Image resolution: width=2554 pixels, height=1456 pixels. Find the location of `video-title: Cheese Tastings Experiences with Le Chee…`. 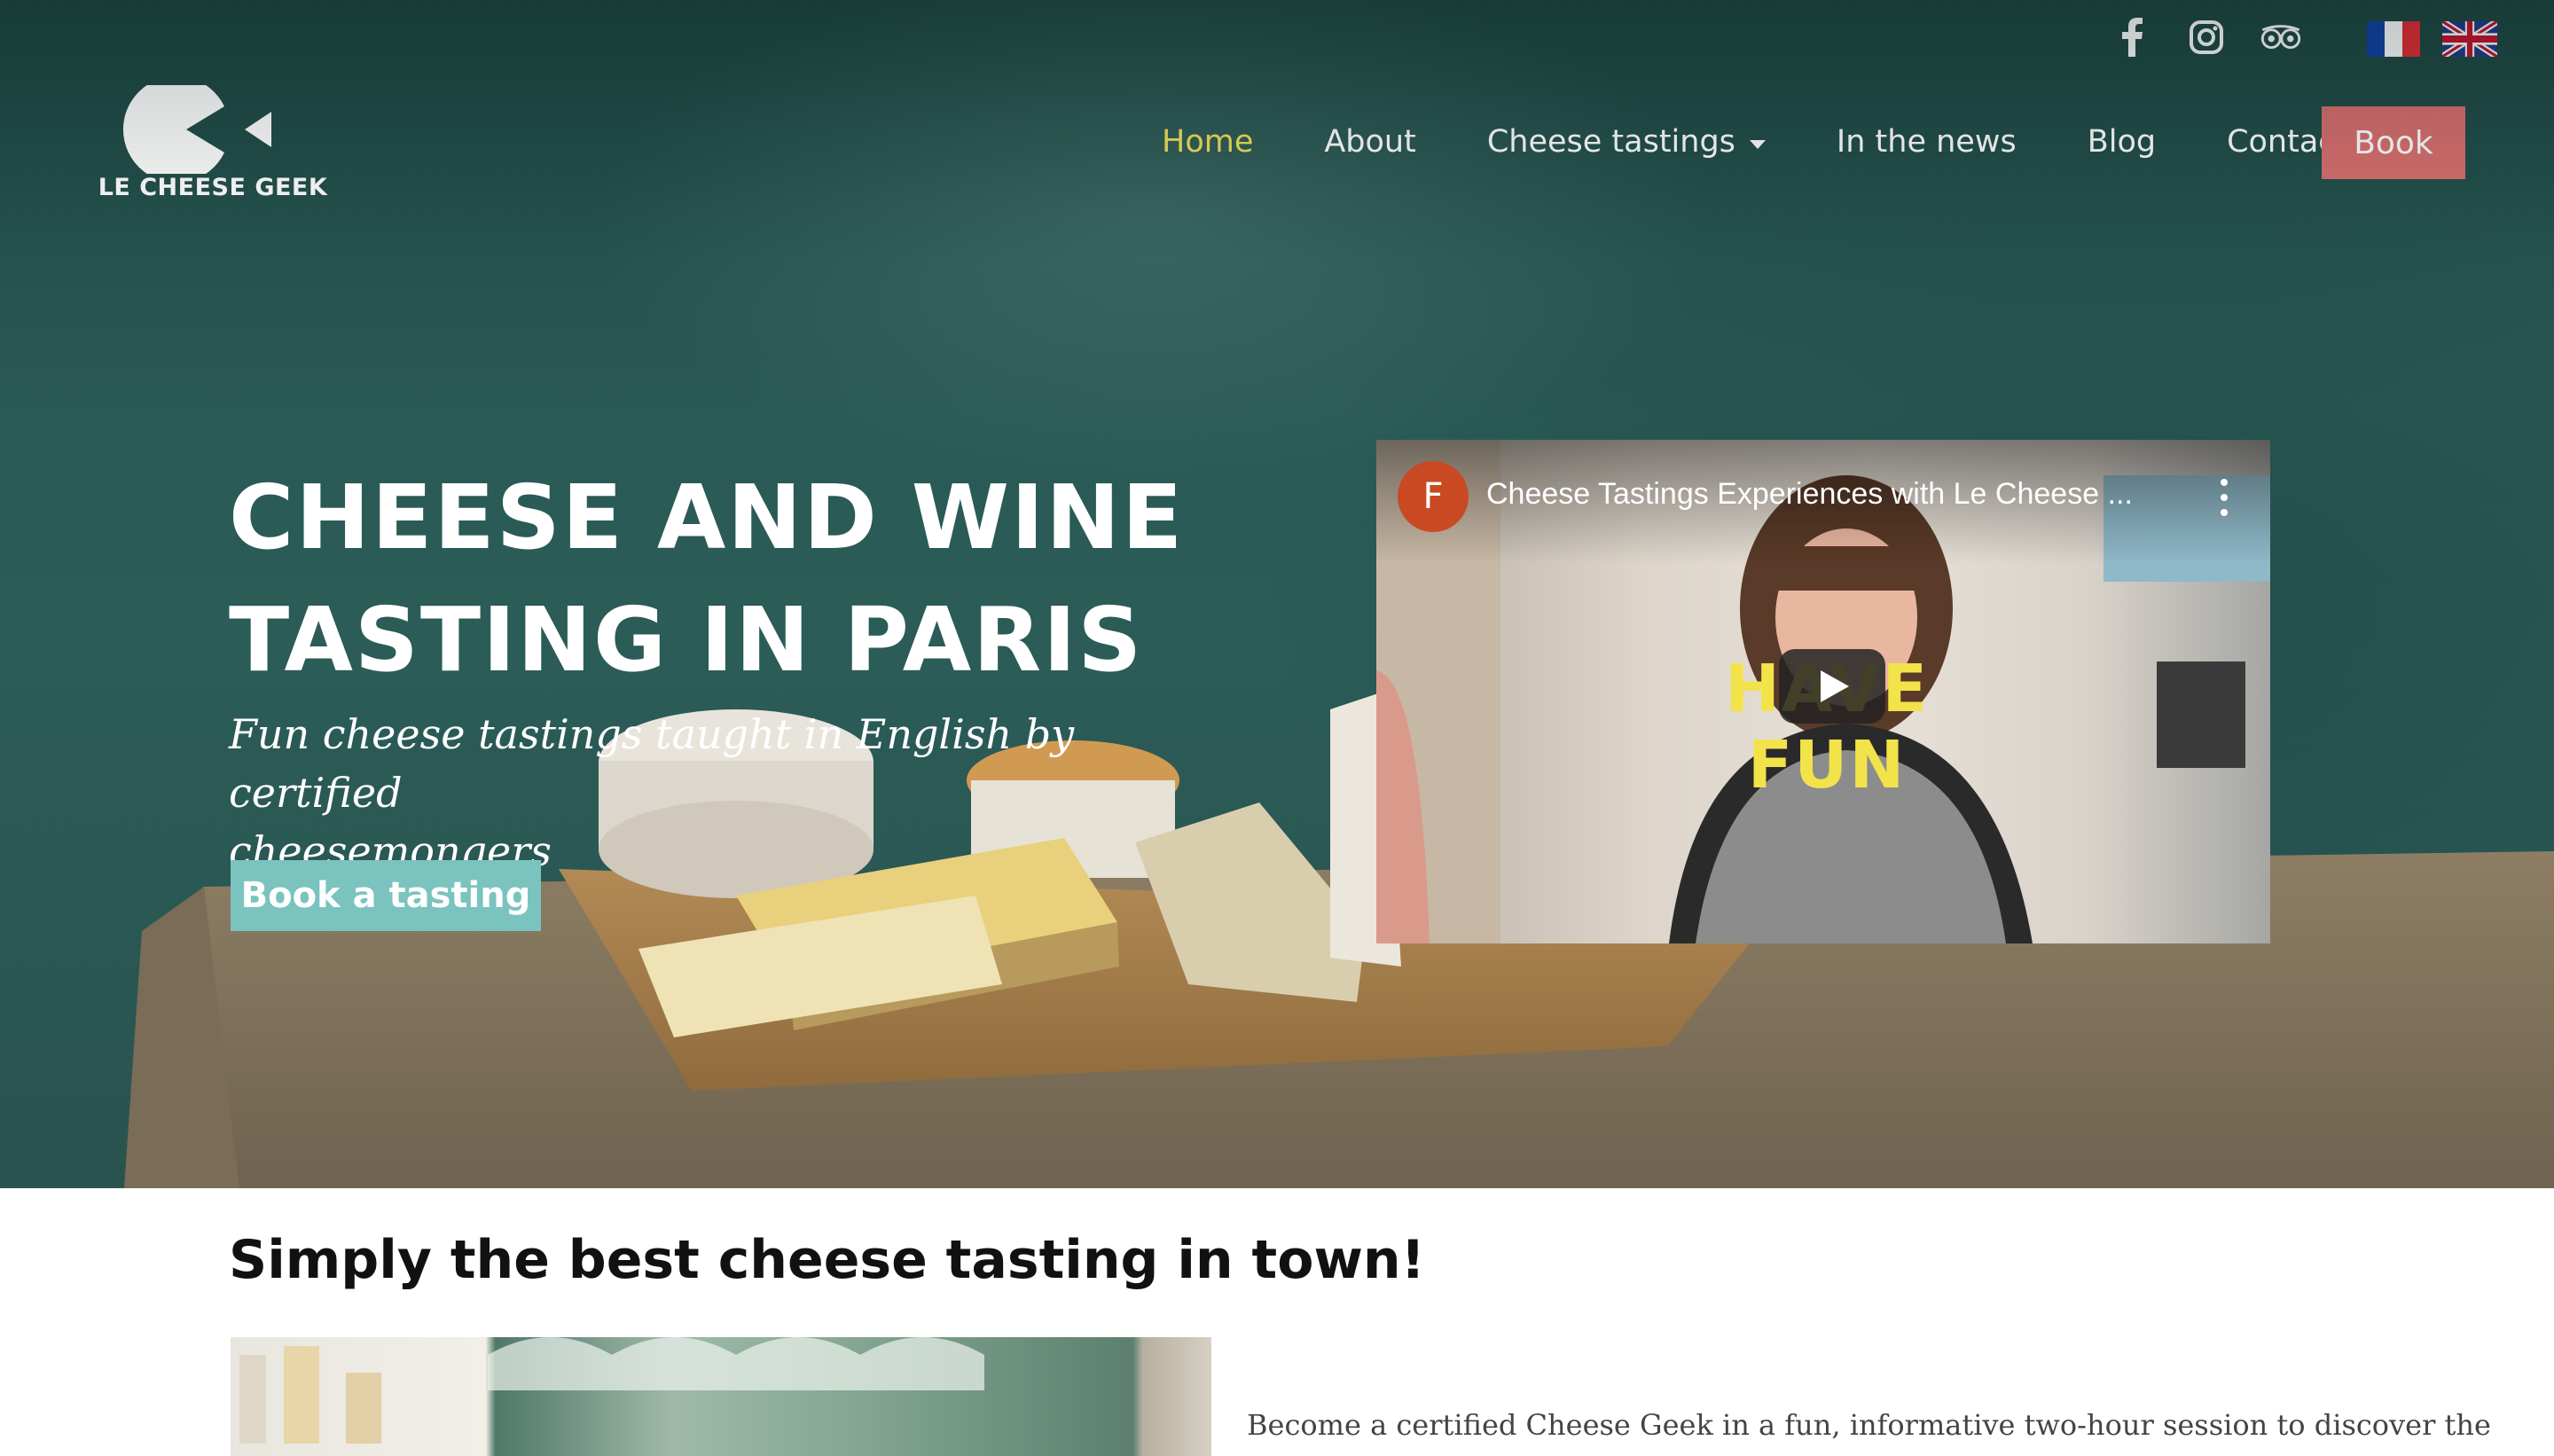

video-title: Cheese Tastings Experiences with Le Chee… is located at coordinates (1823, 494).